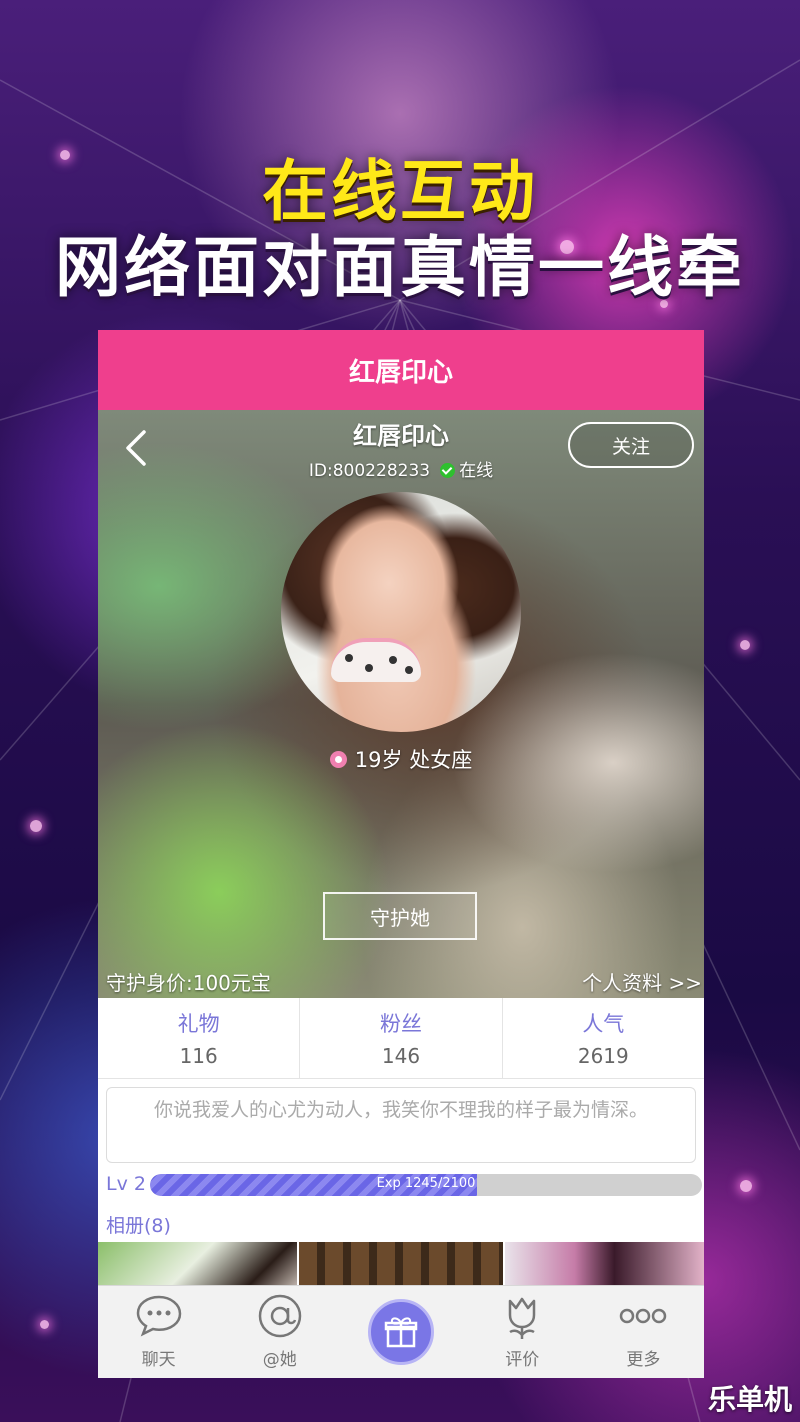  Describe the element at coordinates (749, 1399) in the screenshot. I see `watermark-logo: 乐单机` at that location.